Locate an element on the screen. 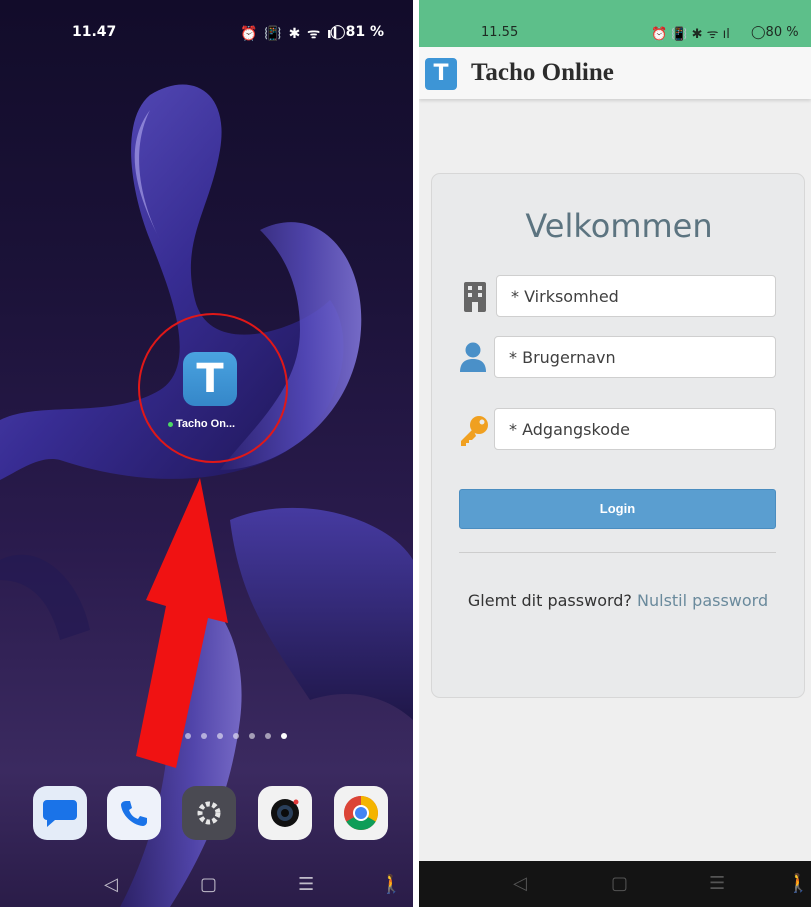 The width and height of the screenshot is (811, 907). welcome-heading: Velkommen is located at coordinates (619, 226).